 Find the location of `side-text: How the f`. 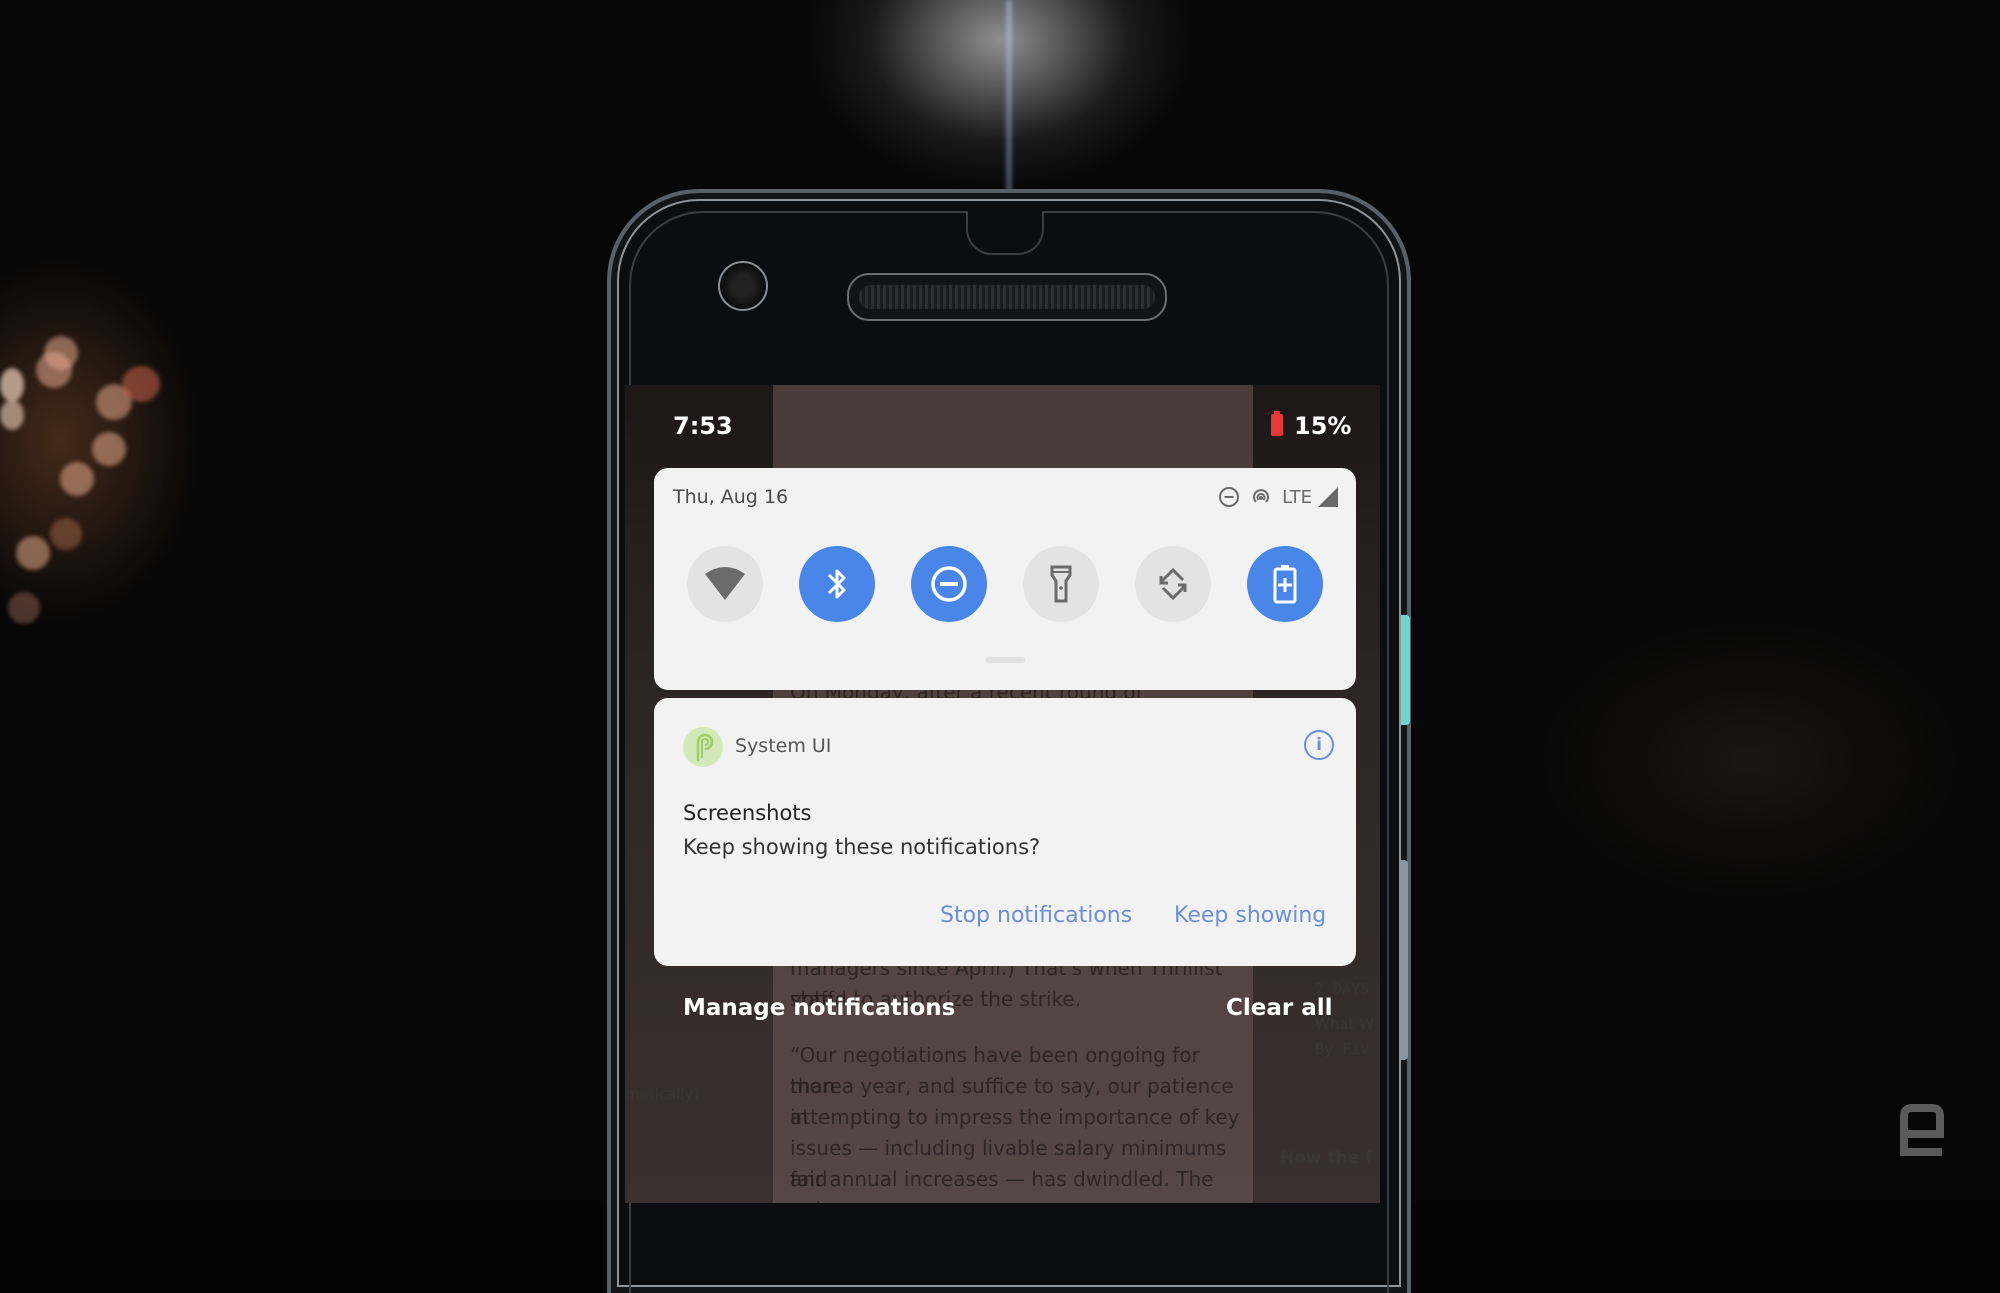

side-text: How the f is located at coordinates (1326, 1158).